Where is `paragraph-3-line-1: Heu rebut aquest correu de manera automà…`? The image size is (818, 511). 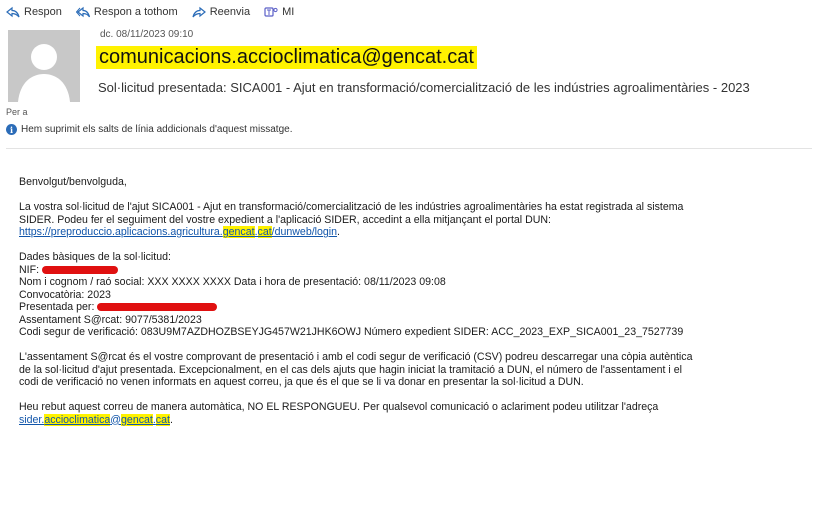 paragraph-3-line-1: Heu rebut aquest correu de manera automà… is located at coordinates (339, 407).